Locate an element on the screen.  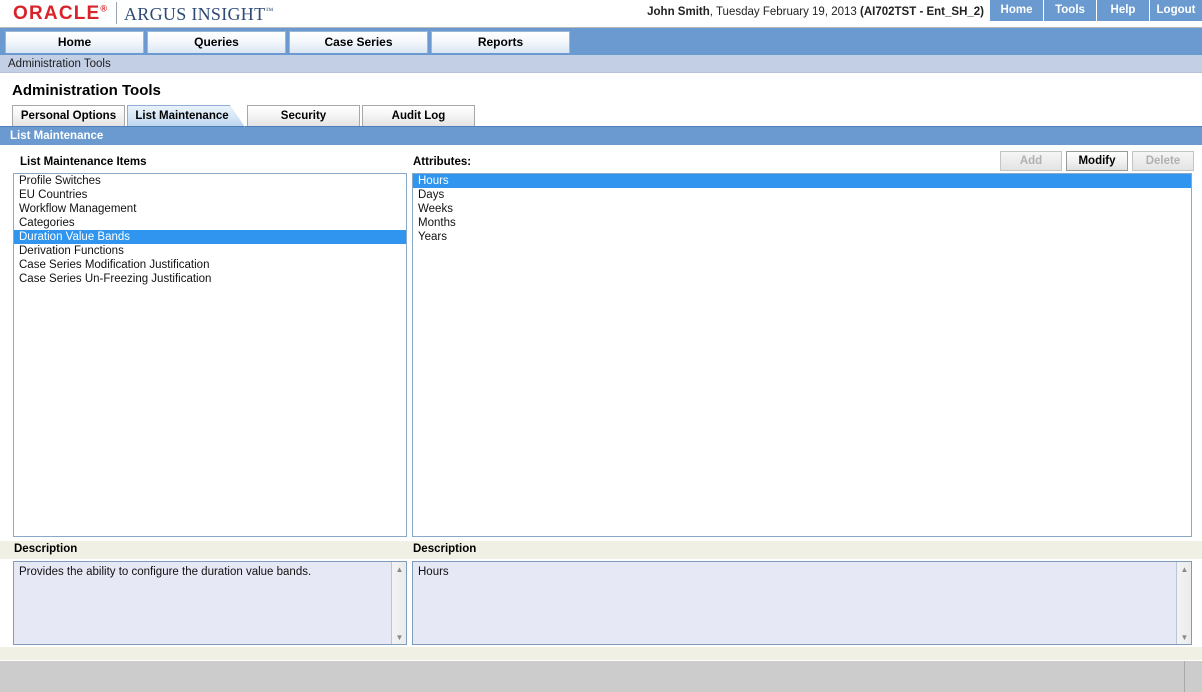
list-item: Case Series Modification Justification is located at coordinates (210, 265).